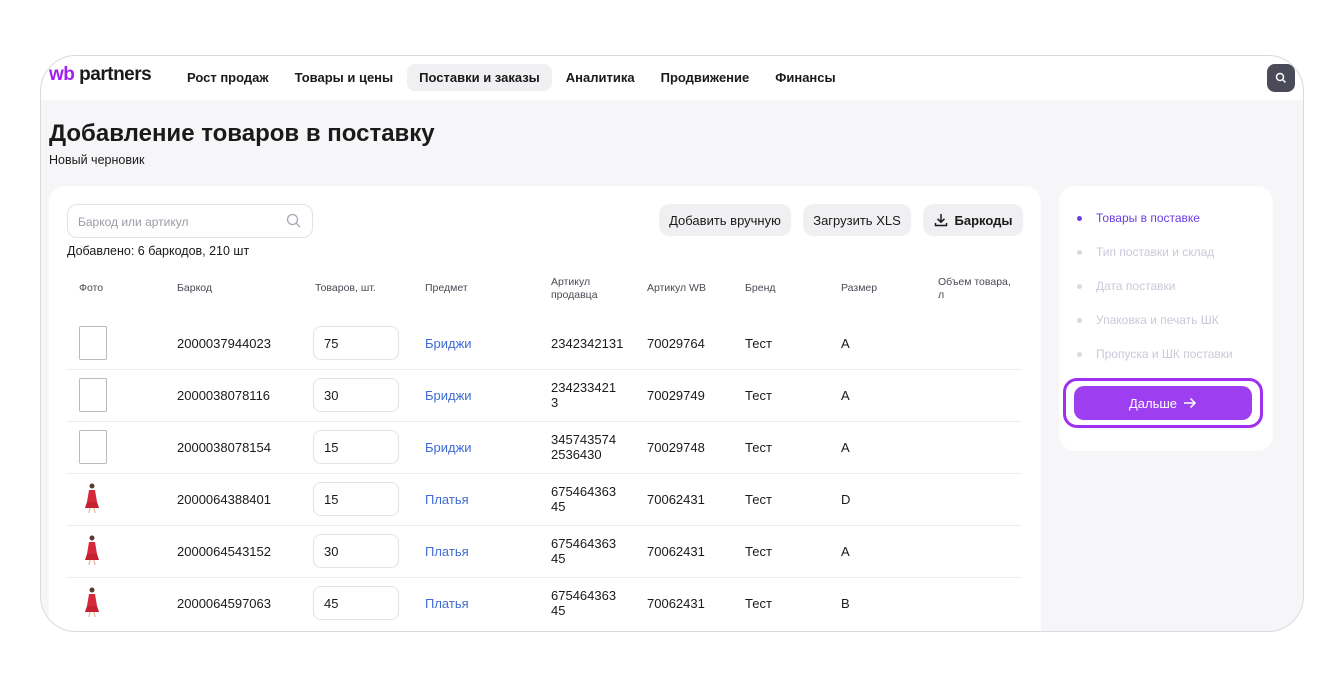  Describe the element at coordinates (846, 499) in the screenshot. I see `size-cell: D` at that location.